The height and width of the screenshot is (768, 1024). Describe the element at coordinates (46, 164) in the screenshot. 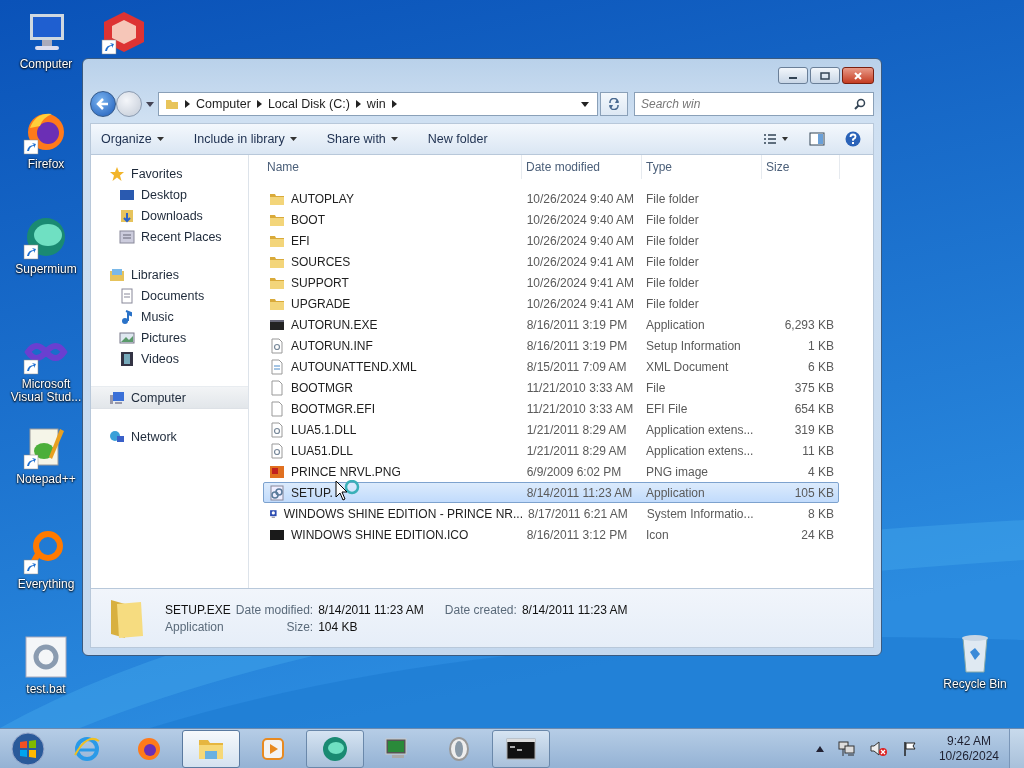

I see `icon-label: Firefox` at that location.